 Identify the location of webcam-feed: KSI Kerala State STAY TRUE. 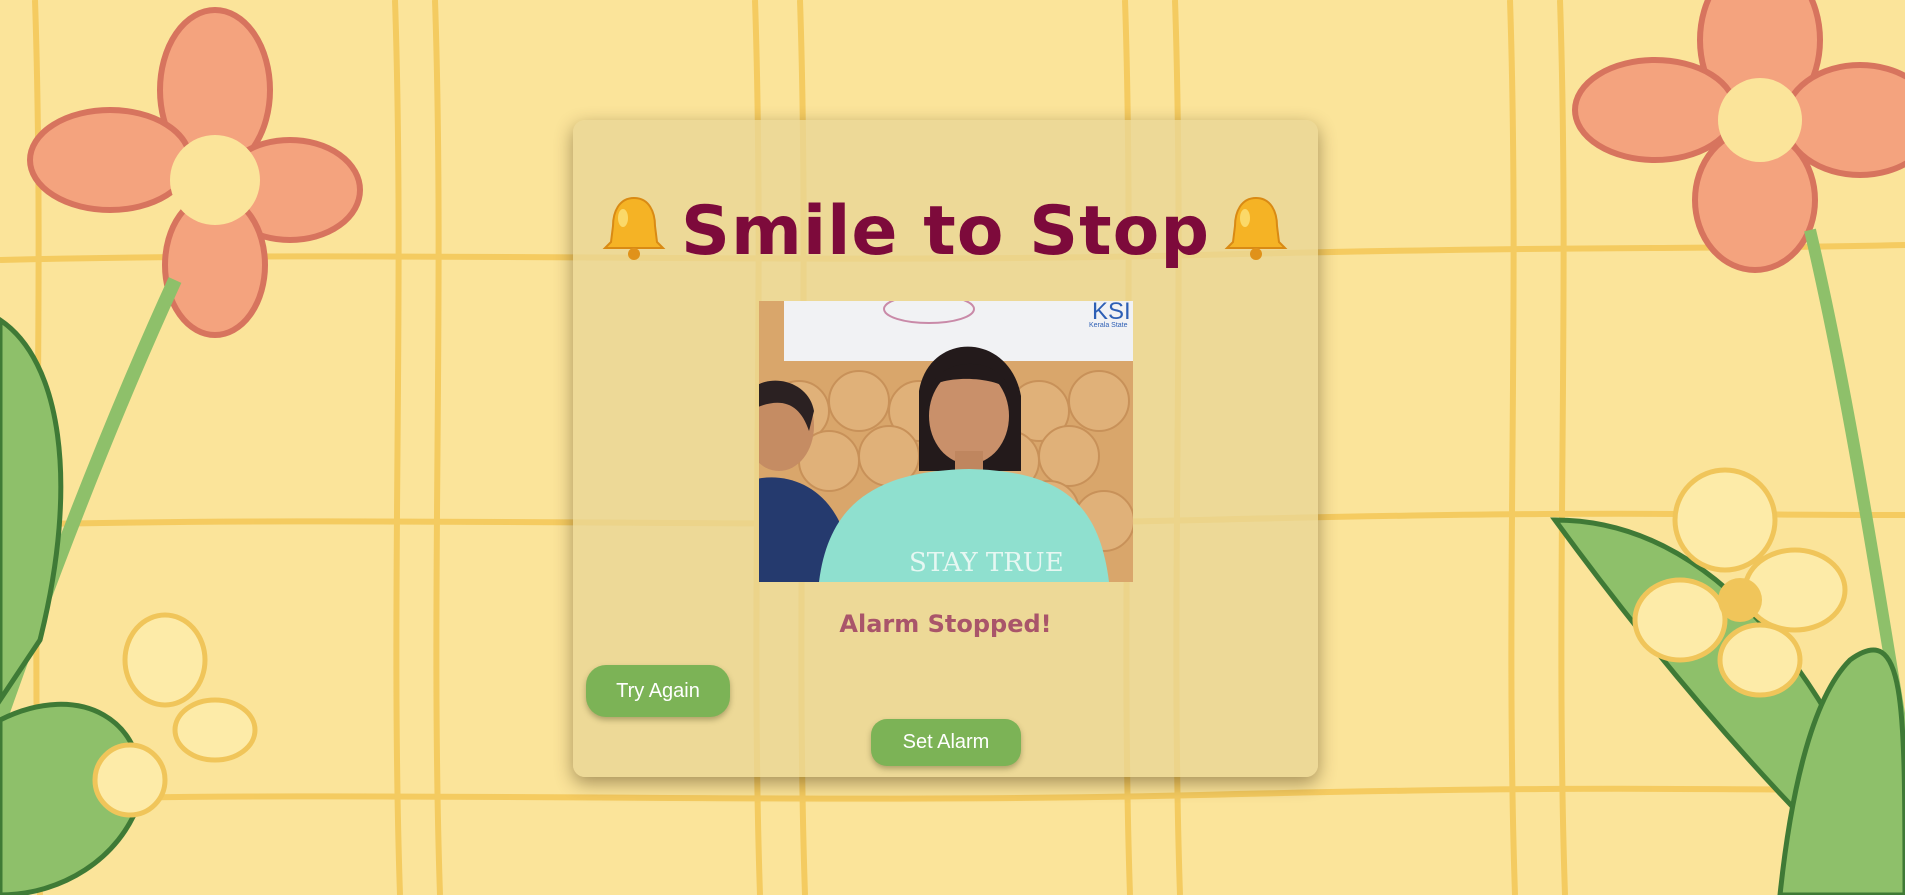
(946, 441).